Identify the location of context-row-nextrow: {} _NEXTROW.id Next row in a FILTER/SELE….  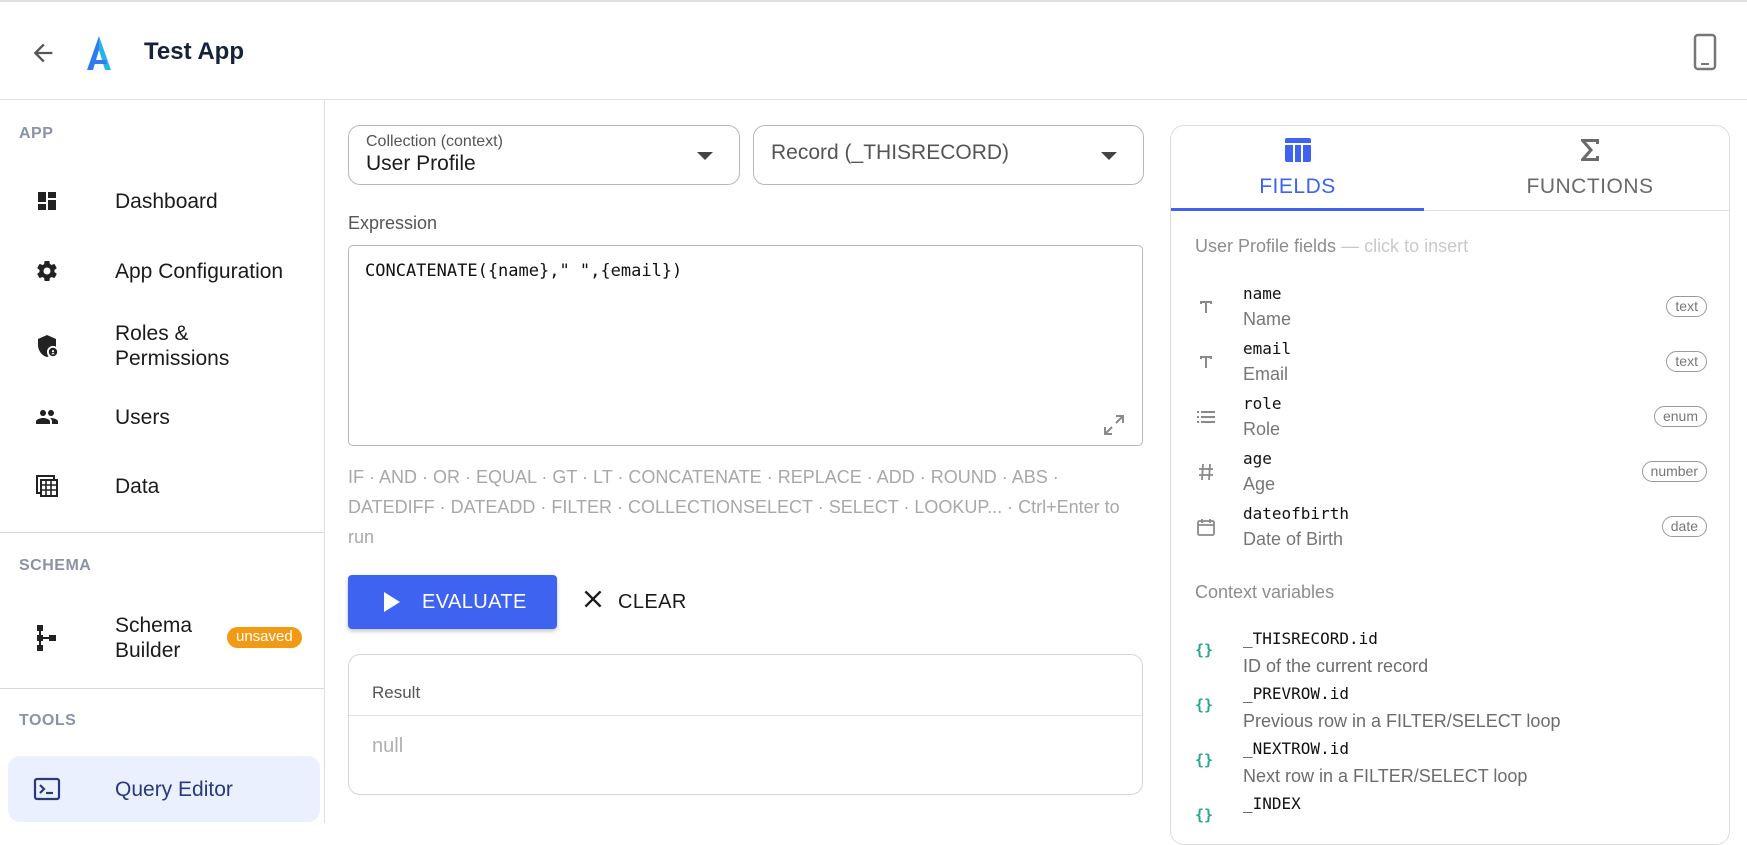
(1450, 766).